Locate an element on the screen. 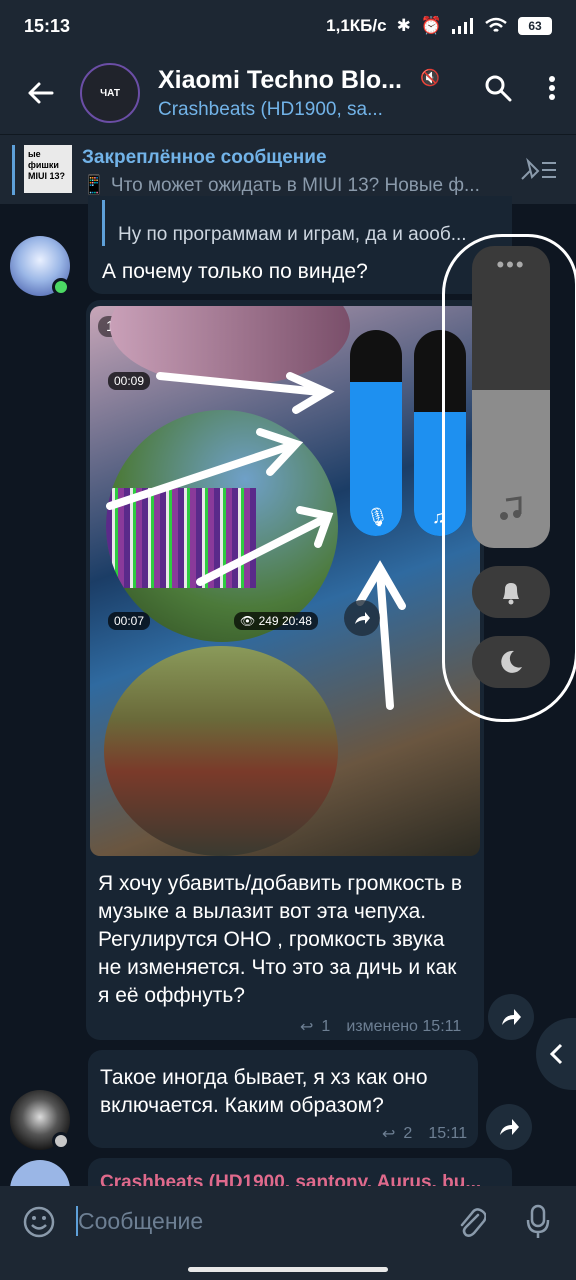 The width and height of the screenshot is (576, 1280). status-time: 15:13 is located at coordinates (47, 25).